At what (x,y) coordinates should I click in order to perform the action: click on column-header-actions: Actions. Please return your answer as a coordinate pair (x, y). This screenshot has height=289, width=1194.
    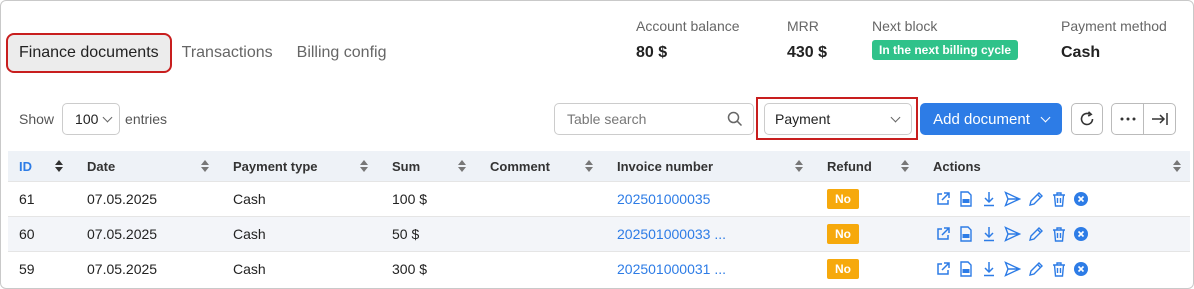
    Looking at the image, I should click on (957, 166).